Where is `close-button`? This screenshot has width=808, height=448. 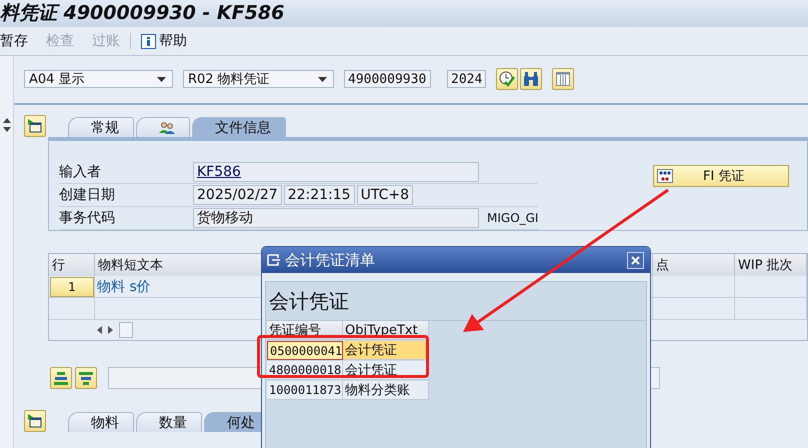 close-button is located at coordinates (635, 260).